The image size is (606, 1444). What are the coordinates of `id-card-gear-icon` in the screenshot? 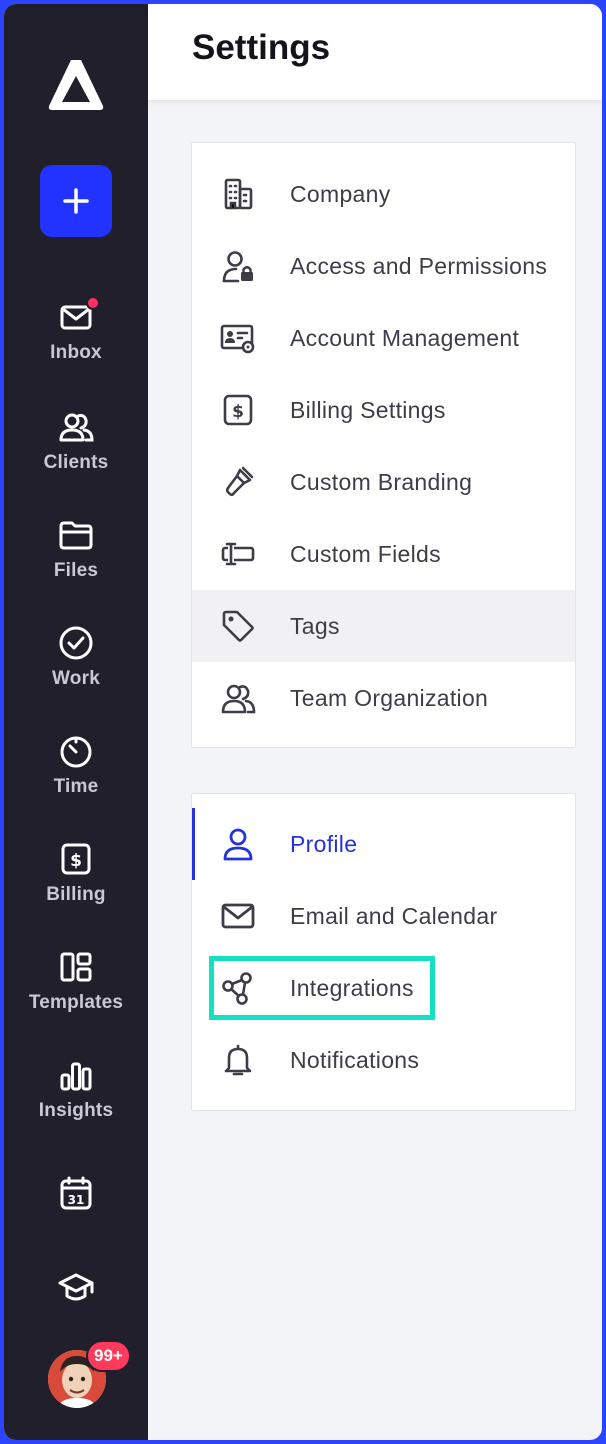 It's located at (238, 338).